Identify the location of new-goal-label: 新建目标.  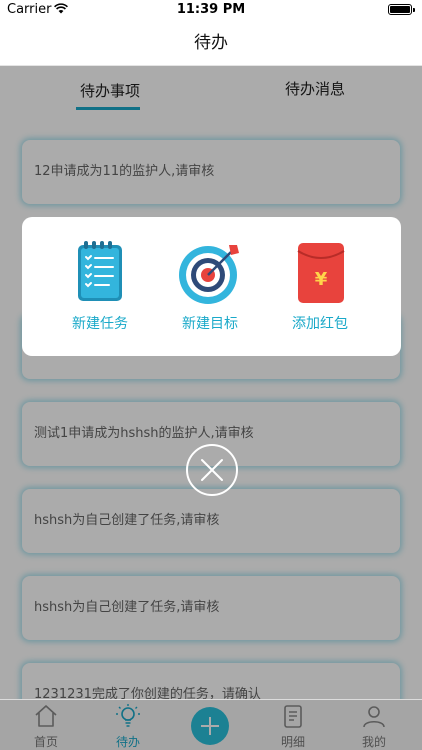
(210, 324).